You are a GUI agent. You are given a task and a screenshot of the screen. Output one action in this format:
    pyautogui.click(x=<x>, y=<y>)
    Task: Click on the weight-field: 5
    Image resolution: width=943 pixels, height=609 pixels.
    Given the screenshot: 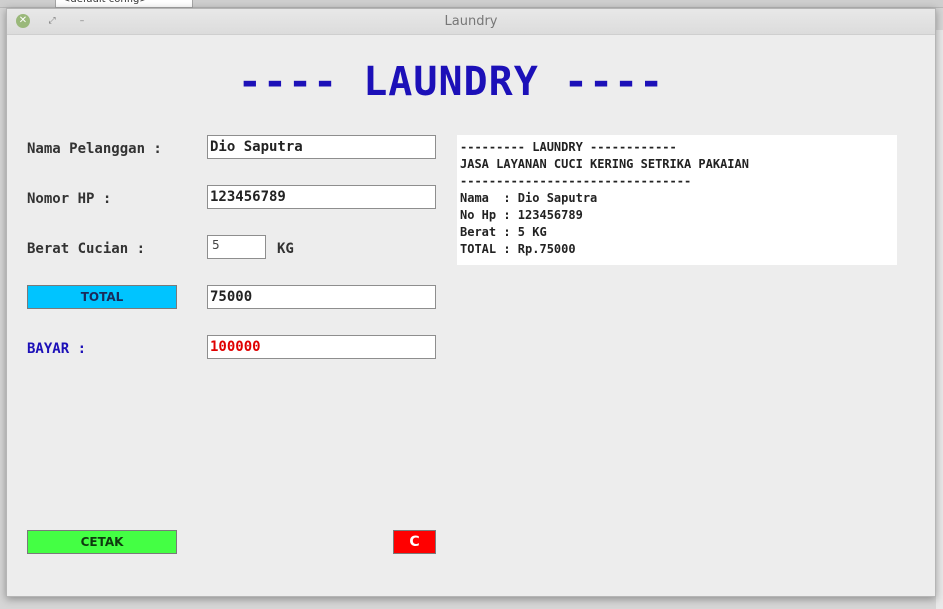 What is the action you would take?
    pyautogui.click(x=236, y=247)
    